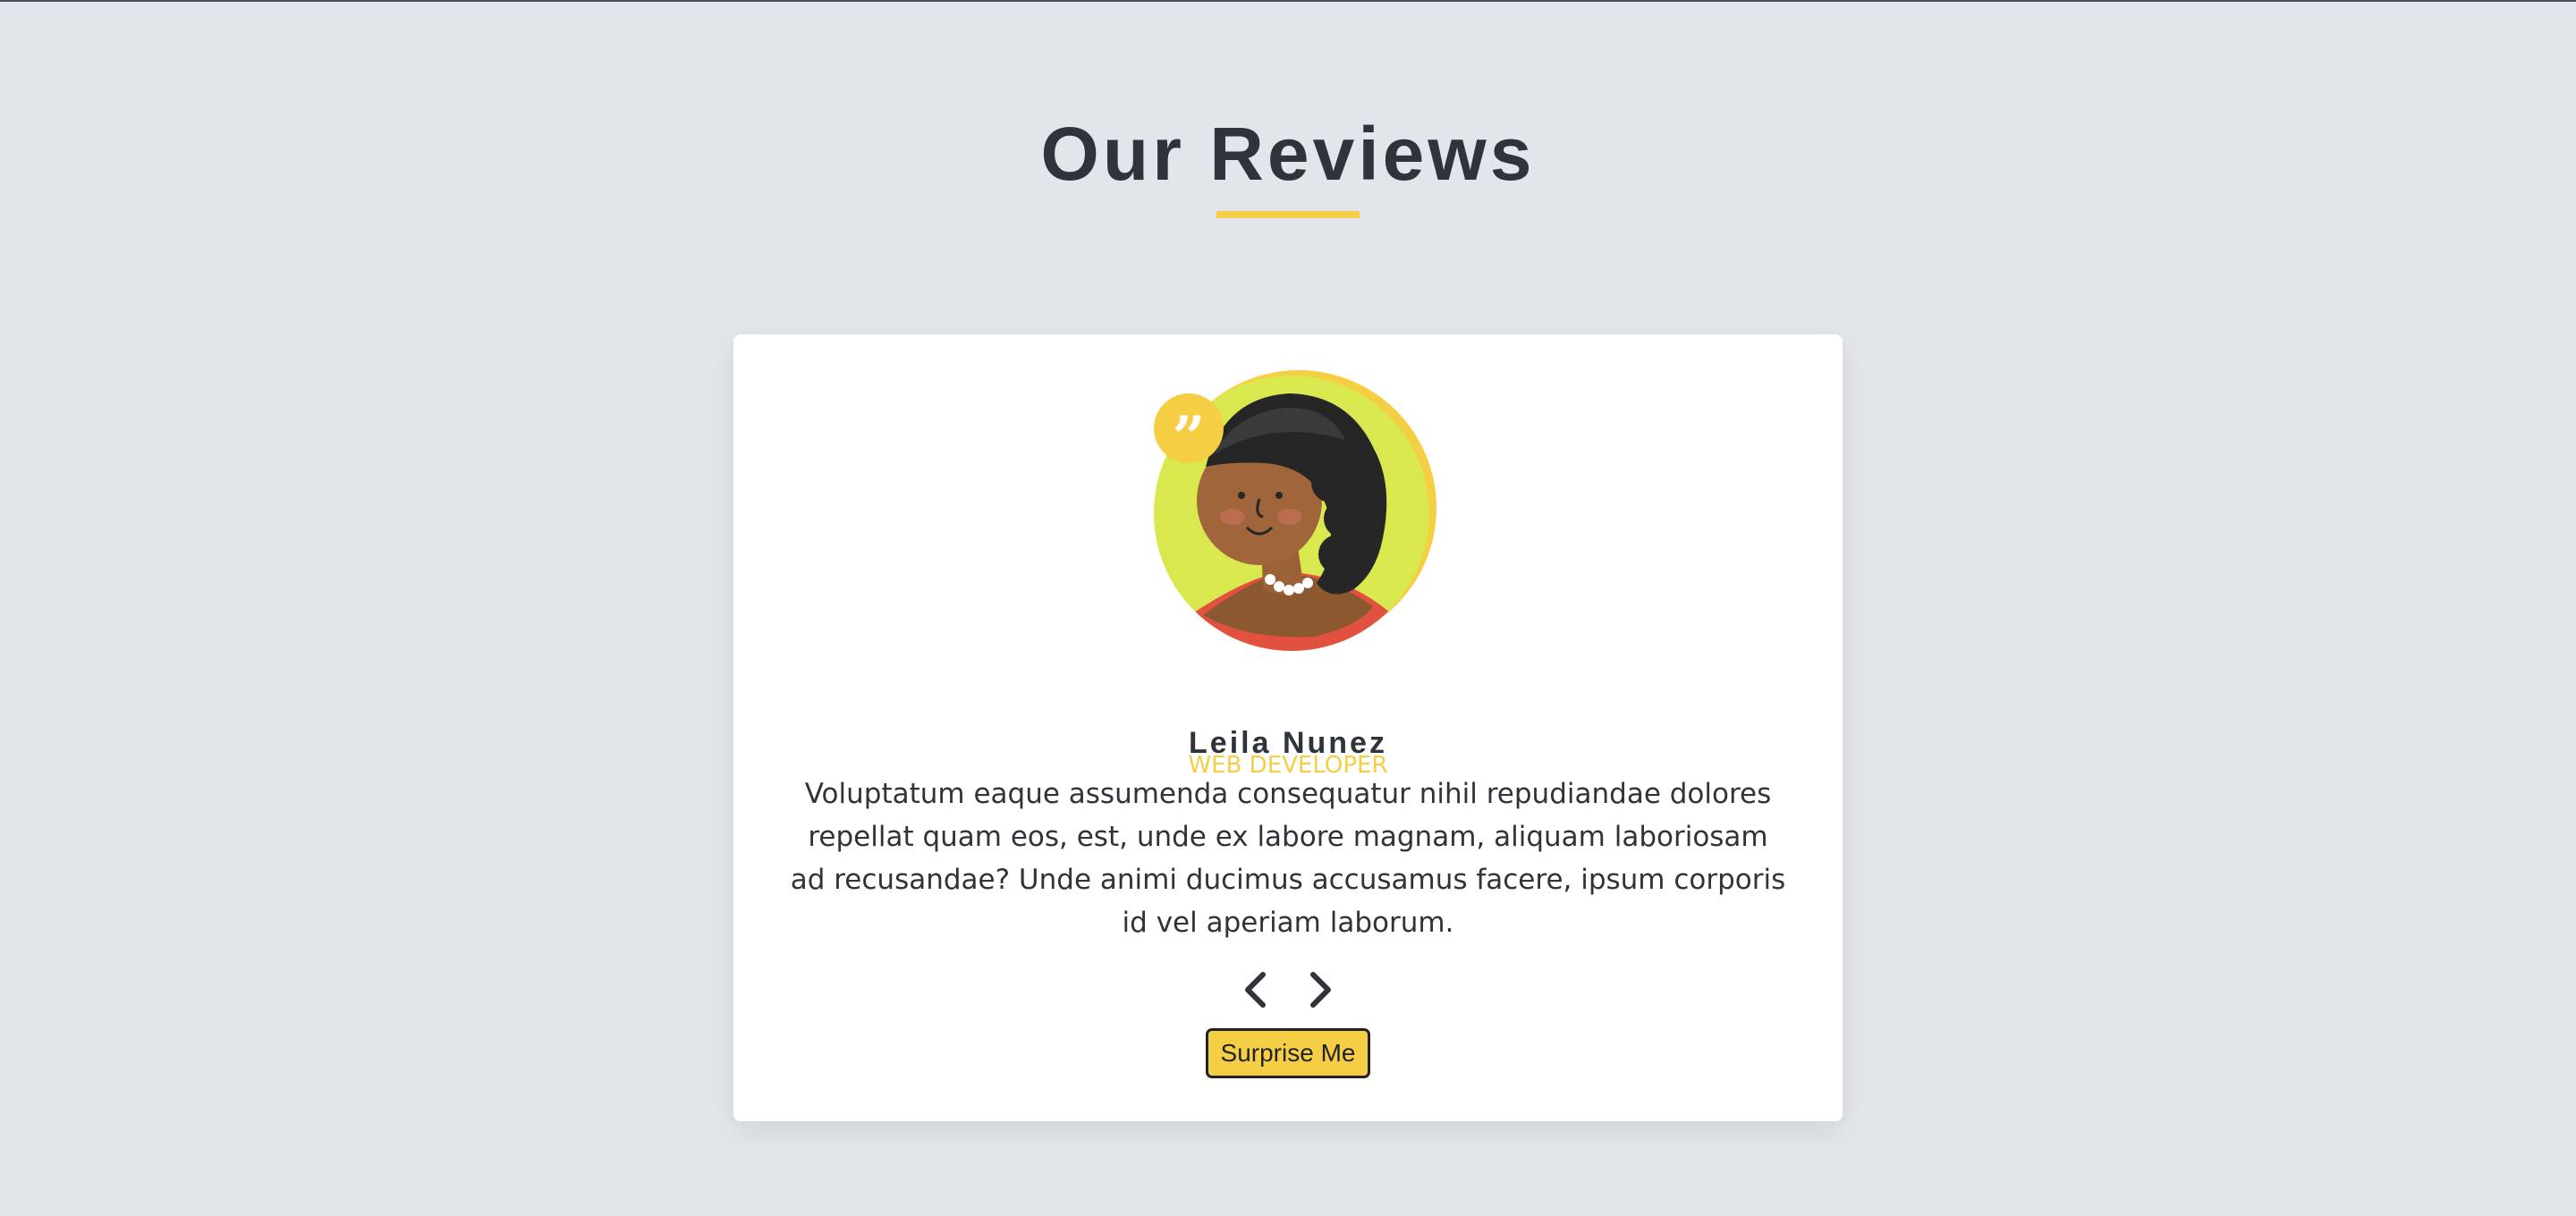 The height and width of the screenshot is (1216, 2576). What do you see at coordinates (1288, 1053) in the screenshot?
I see `surprise-me-button: Surprise Me` at bounding box center [1288, 1053].